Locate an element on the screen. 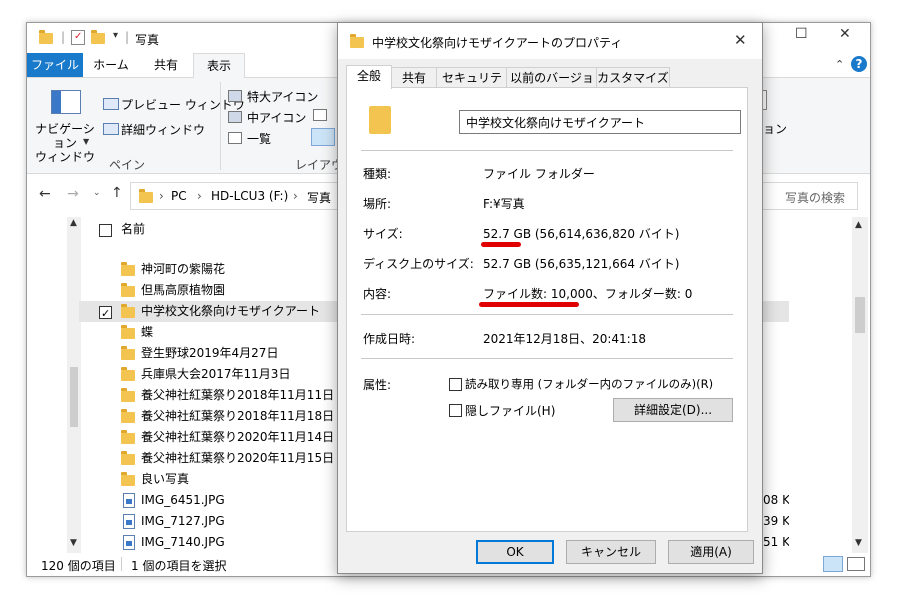  tab-customize: カスタマイズ is located at coordinates (633, 78).